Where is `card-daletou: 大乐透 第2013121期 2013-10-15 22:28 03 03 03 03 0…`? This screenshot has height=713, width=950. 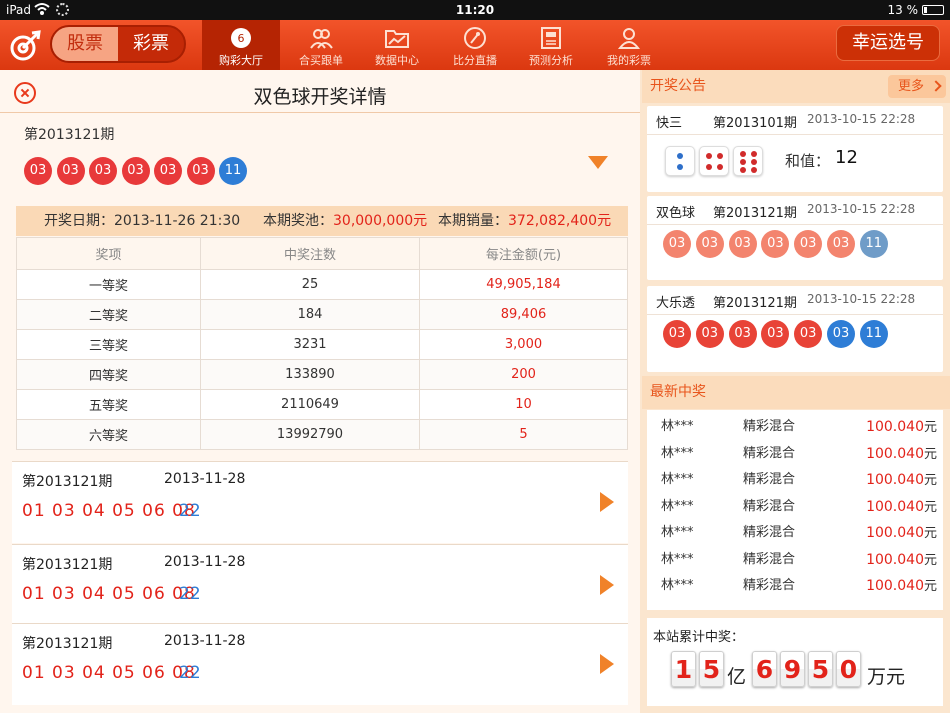
card-daletou: 大乐透 第2013121期 2013-10-15 22:28 03 03 03 03 0… is located at coordinates (795, 329).